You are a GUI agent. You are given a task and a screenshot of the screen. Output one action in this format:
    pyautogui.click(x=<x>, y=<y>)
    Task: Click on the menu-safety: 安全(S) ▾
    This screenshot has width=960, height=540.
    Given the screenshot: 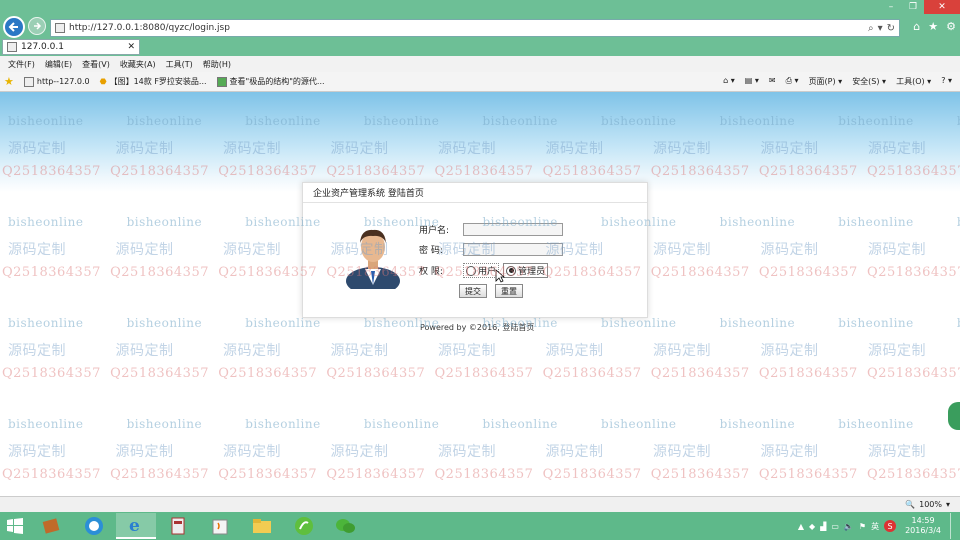 What is the action you would take?
    pyautogui.click(x=869, y=81)
    